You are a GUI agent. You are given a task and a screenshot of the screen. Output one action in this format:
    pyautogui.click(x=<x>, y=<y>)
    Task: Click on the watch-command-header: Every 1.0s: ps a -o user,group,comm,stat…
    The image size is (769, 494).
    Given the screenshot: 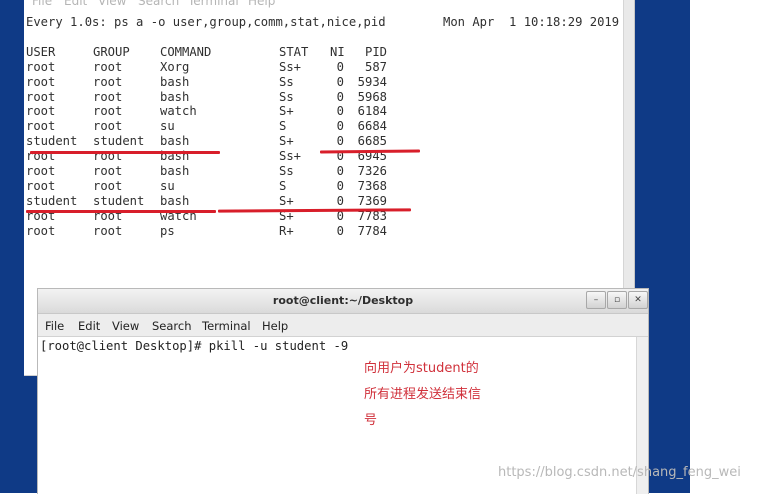 What is the action you would take?
    pyautogui.click(x=206, y=22)
    